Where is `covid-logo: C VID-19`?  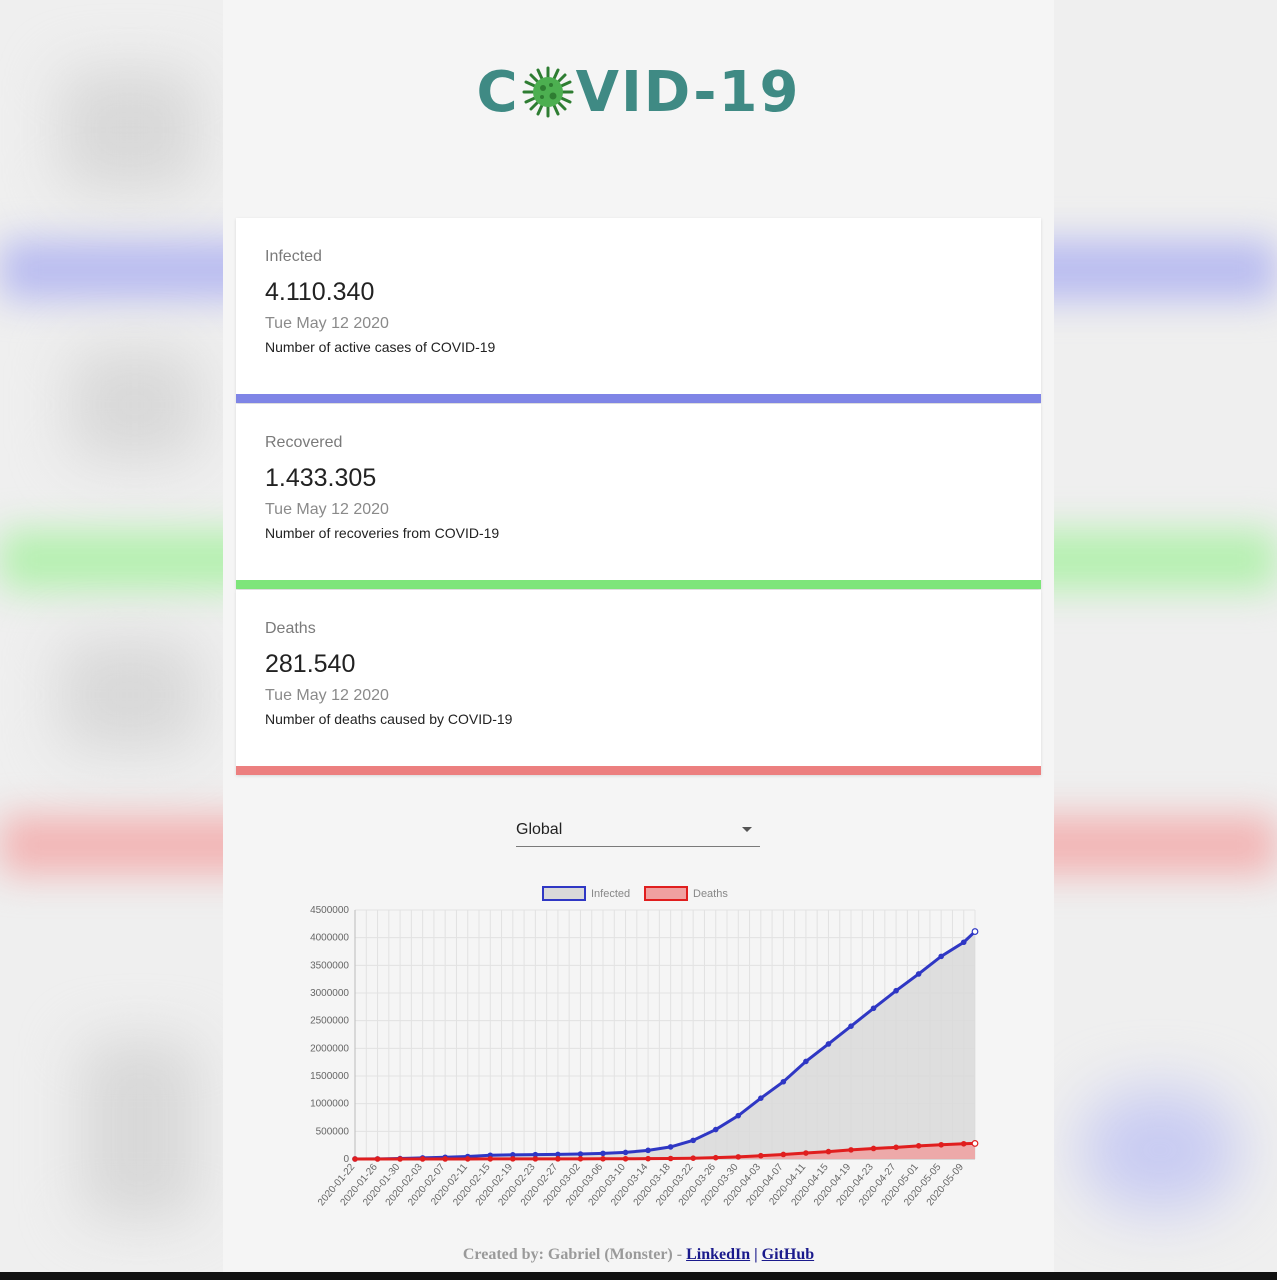
covid-logo: C VID-19 is located at coordinates (638, 92).